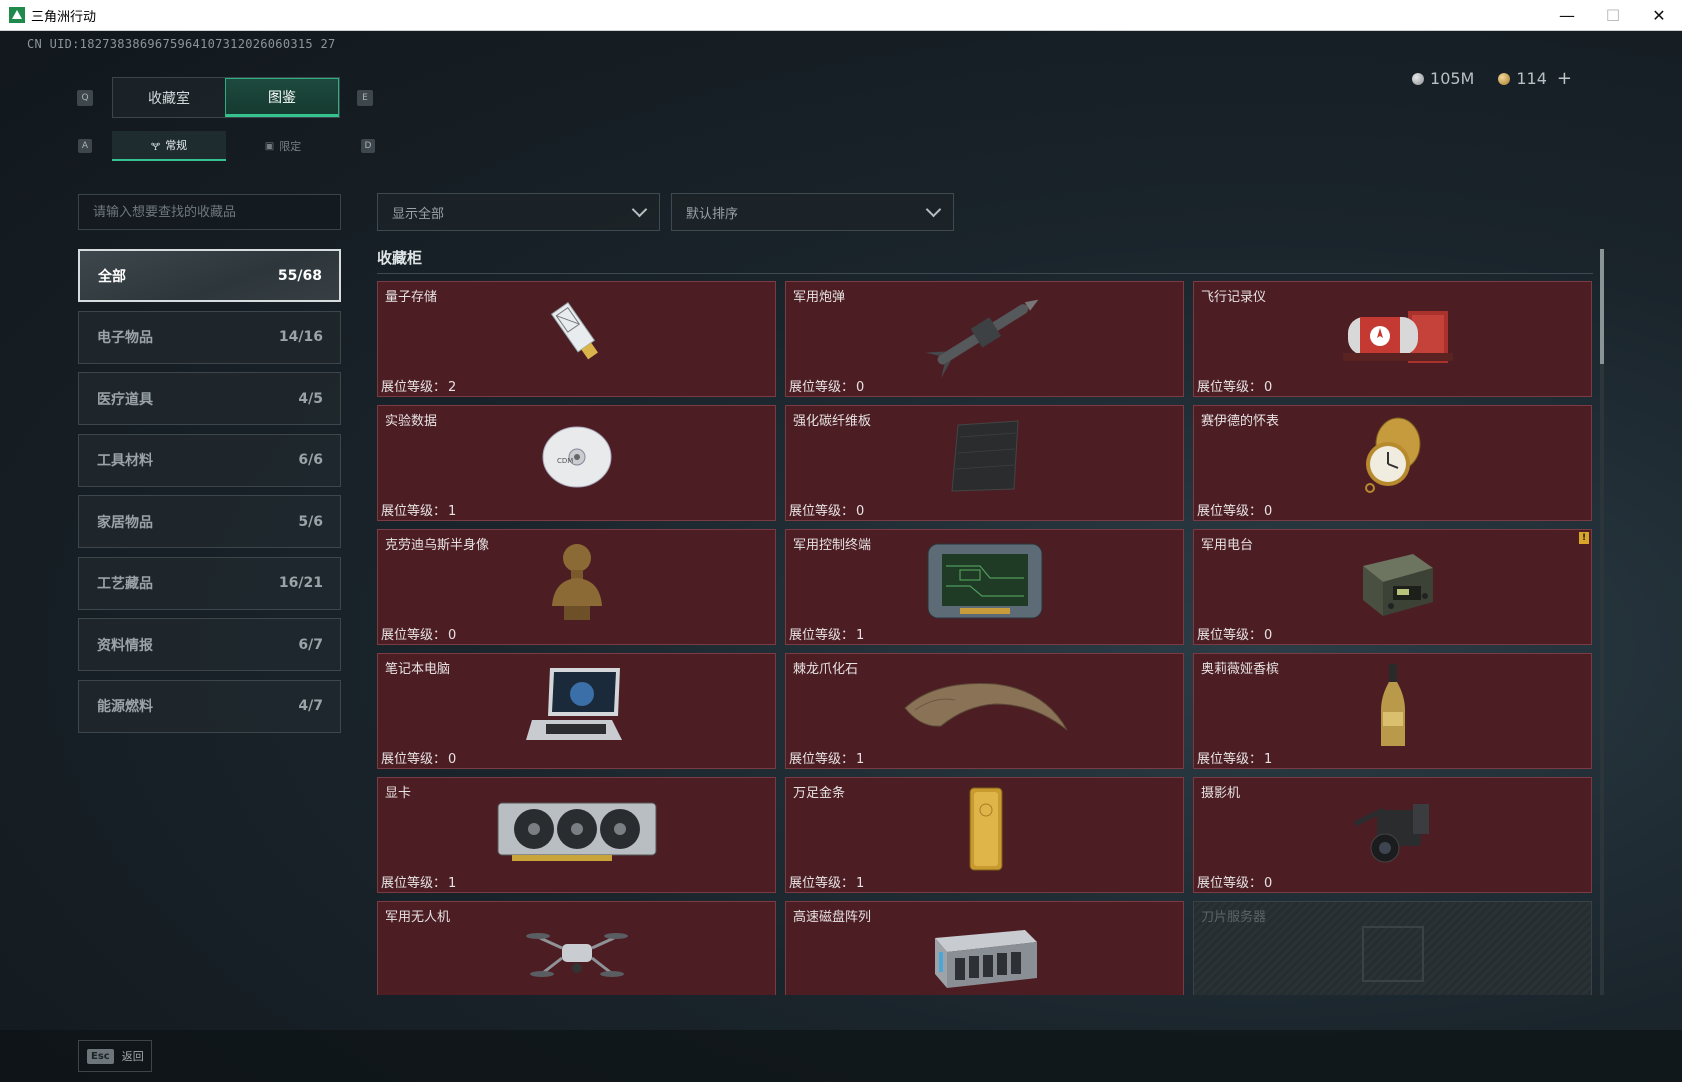 The height and width of the screenshot is (1082, 1682). What do you see at coordinates (819, 793) in the screenshot?
I see `item-name: 万足金条` at bounding box center [819, 793].